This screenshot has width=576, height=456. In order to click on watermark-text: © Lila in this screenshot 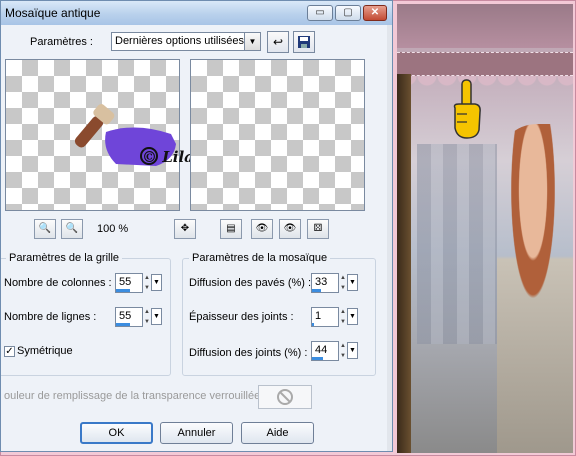, I will do `click(168, 157)`.